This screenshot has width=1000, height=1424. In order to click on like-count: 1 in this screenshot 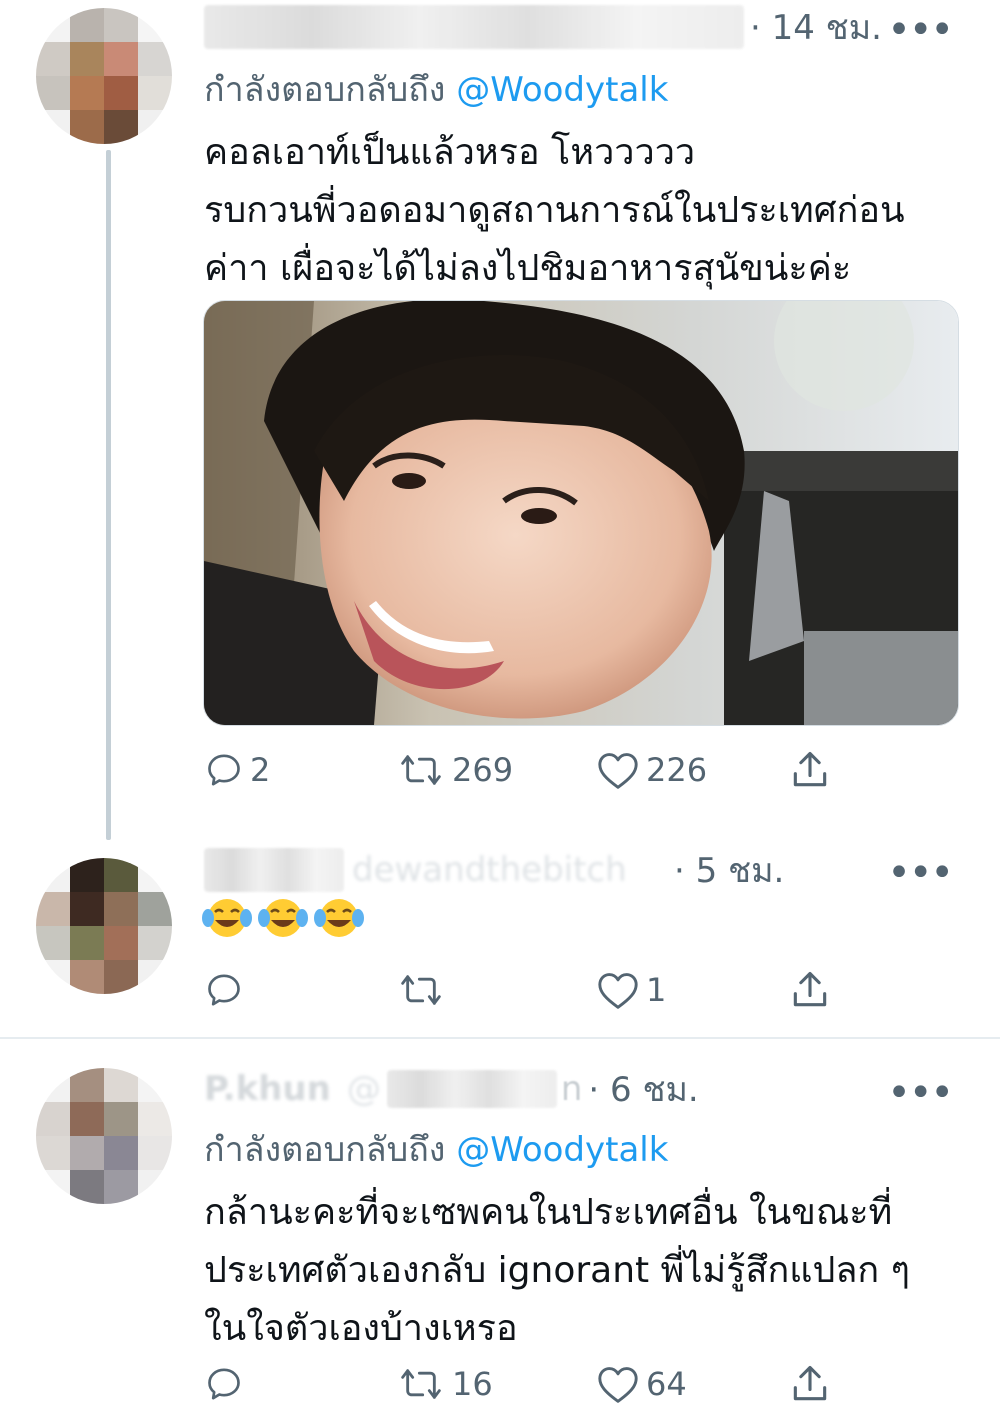, I will do `click(656, 990)`.